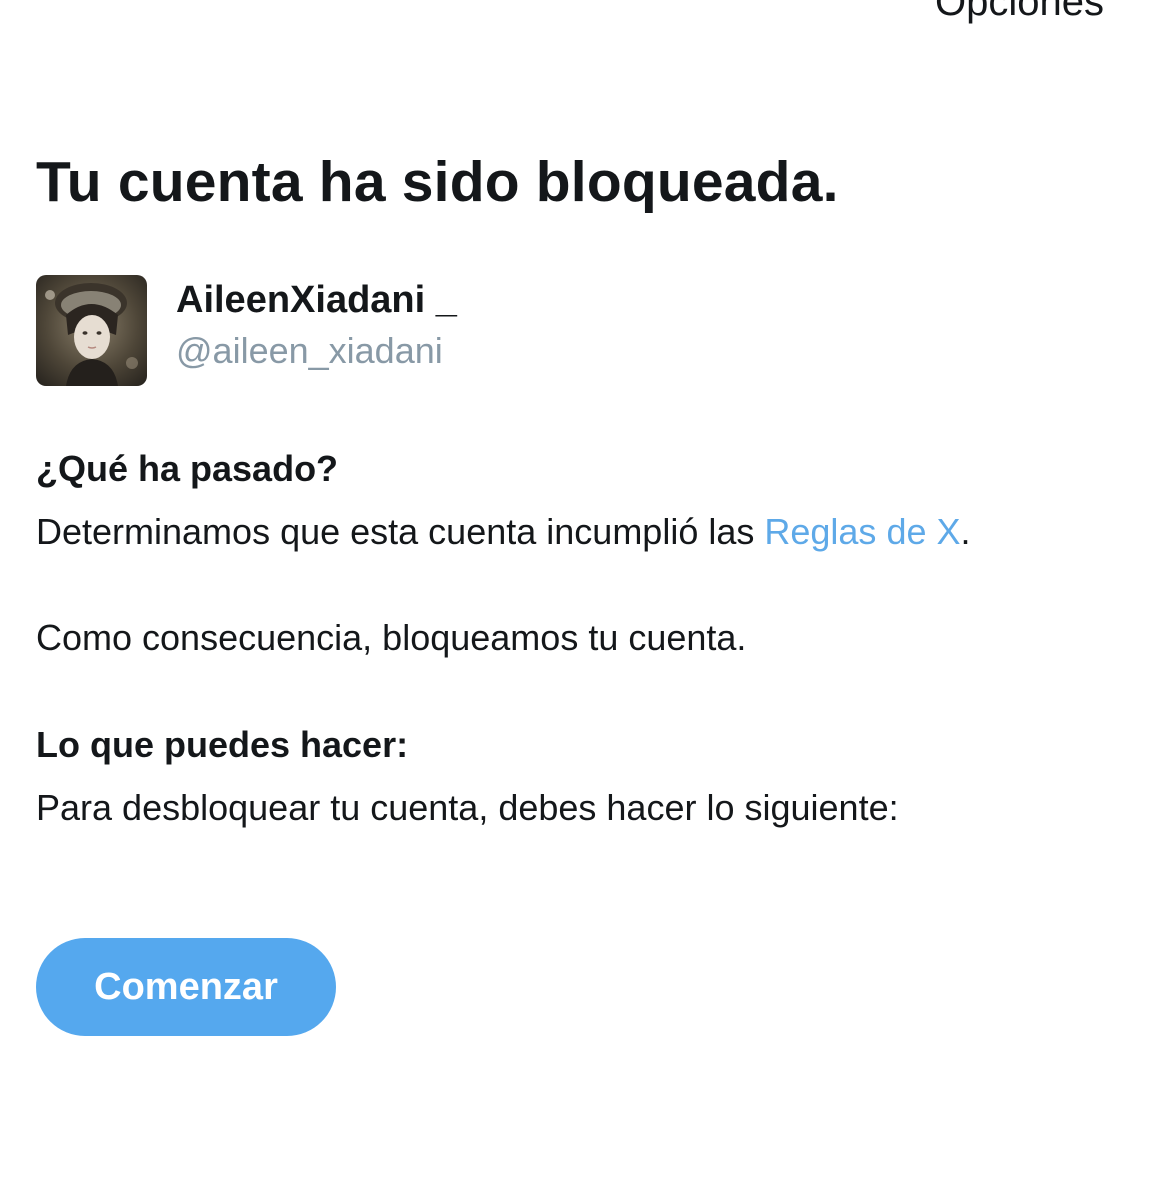 The height and width of the screenshot is (1200, 1152). Describe the element at coordinates (862, 531) in the screenshot. I see `rules-link: Reglas de X` at that location.